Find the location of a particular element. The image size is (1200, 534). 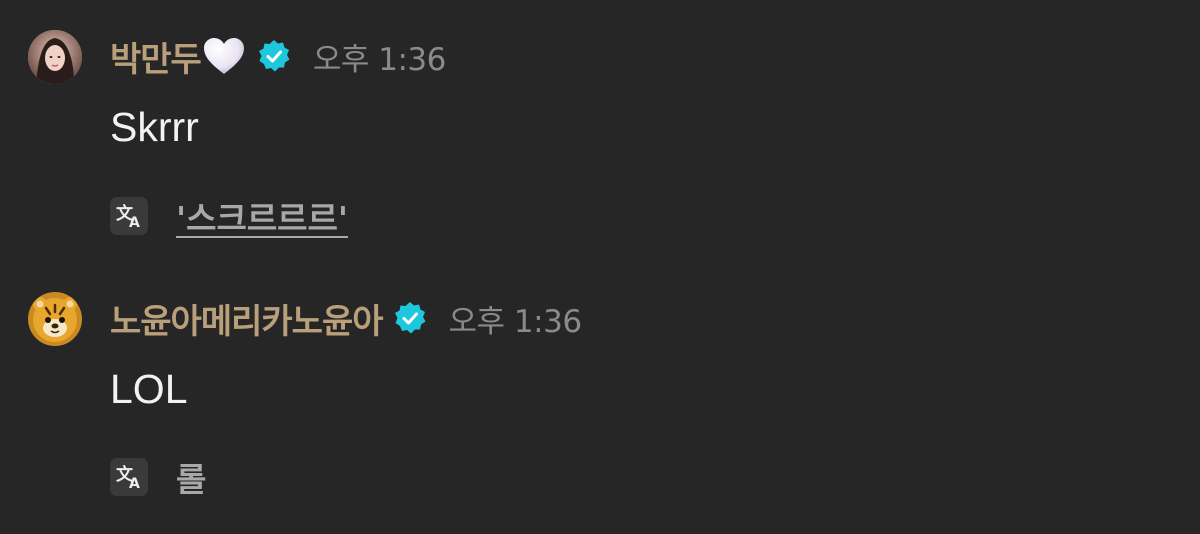

username: 노윤아메리카노윤아 is located at coordinates (247, 318).